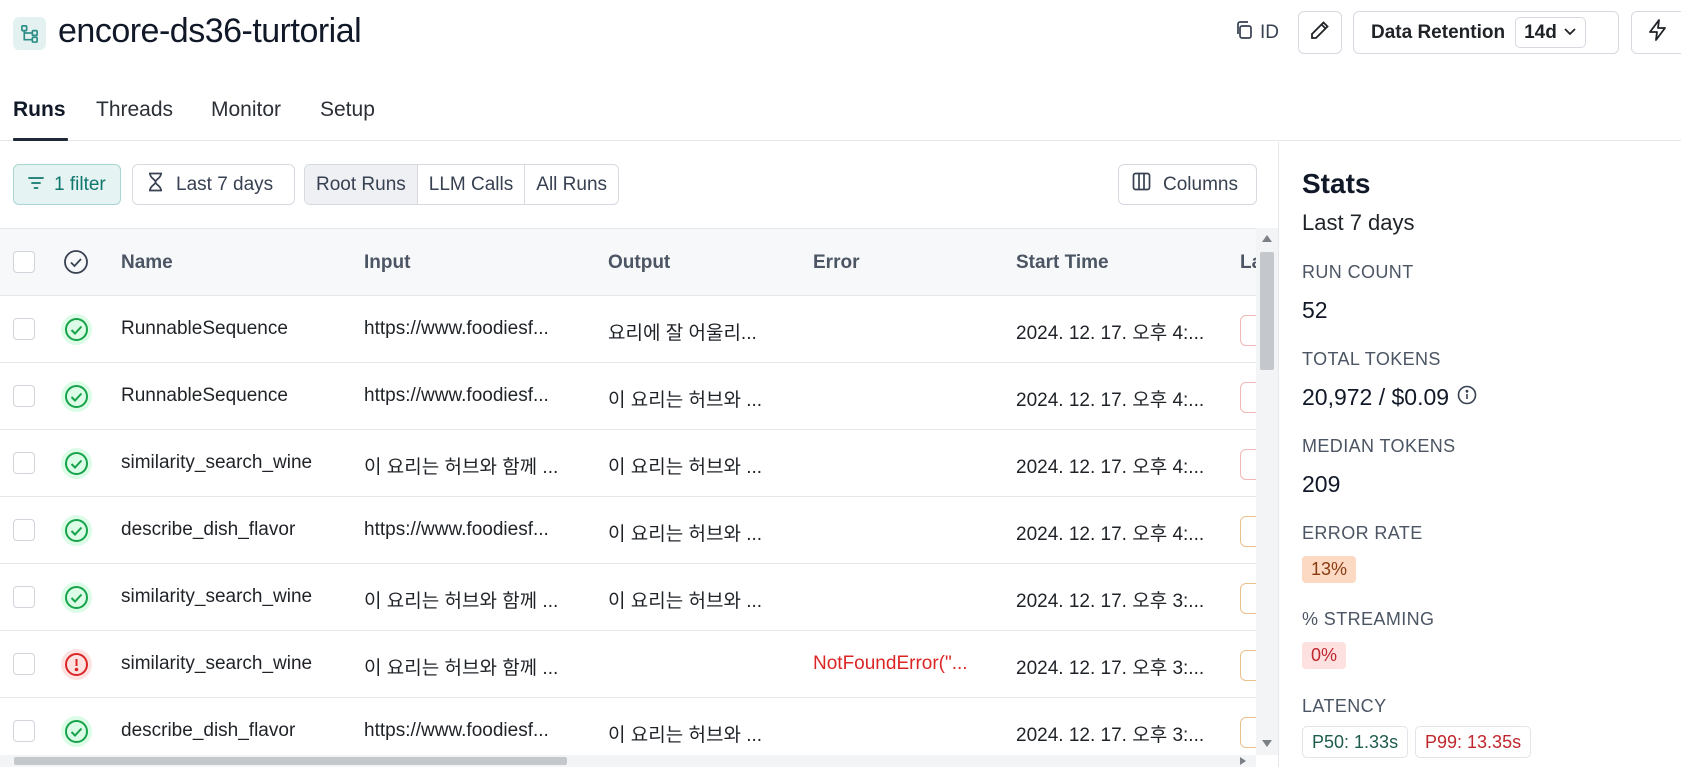  I want to click on latency-label: LATENCY, so click(1344, 706).